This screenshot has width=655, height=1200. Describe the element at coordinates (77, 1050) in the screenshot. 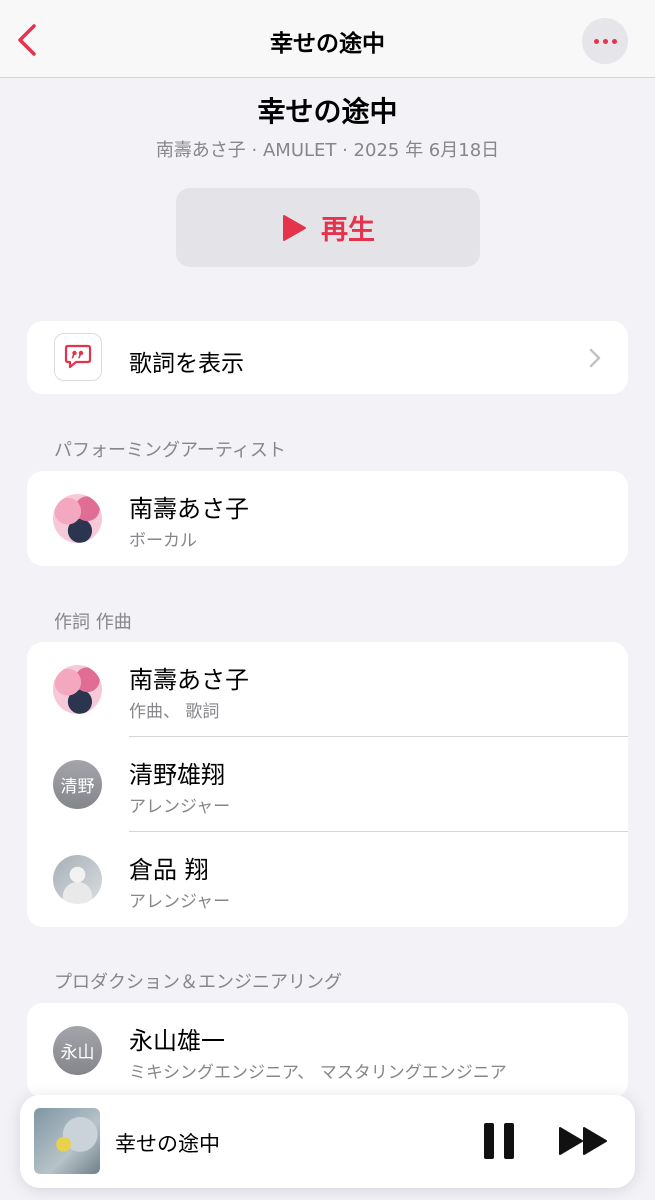

I see `avatar: 永山` at that location.